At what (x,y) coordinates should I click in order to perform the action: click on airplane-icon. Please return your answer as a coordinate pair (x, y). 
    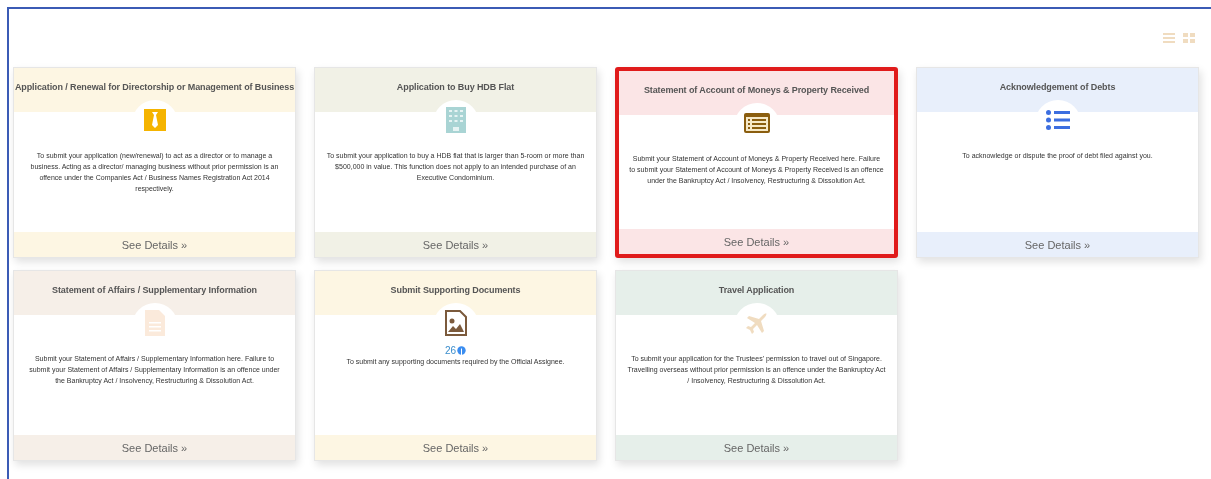
    Looking at the image, I should click on (756, 323).